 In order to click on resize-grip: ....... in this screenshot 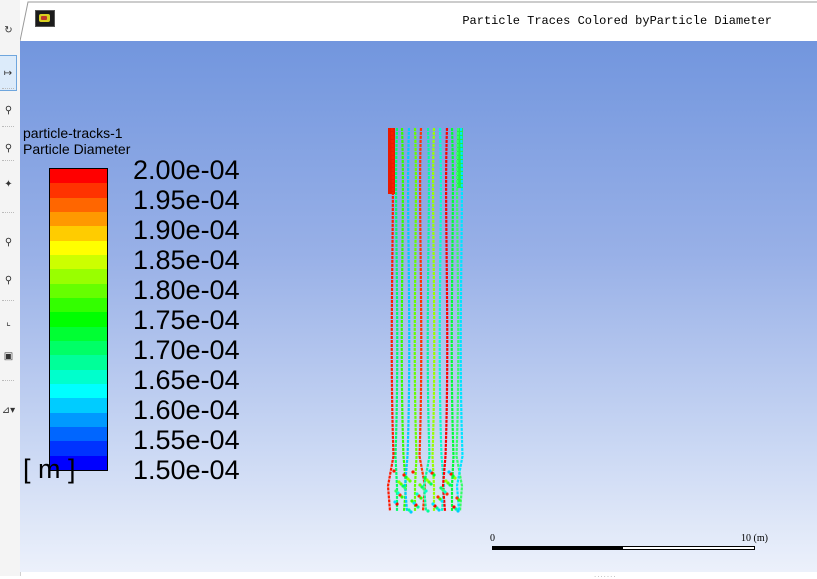, I will do `click(605, 575)`.